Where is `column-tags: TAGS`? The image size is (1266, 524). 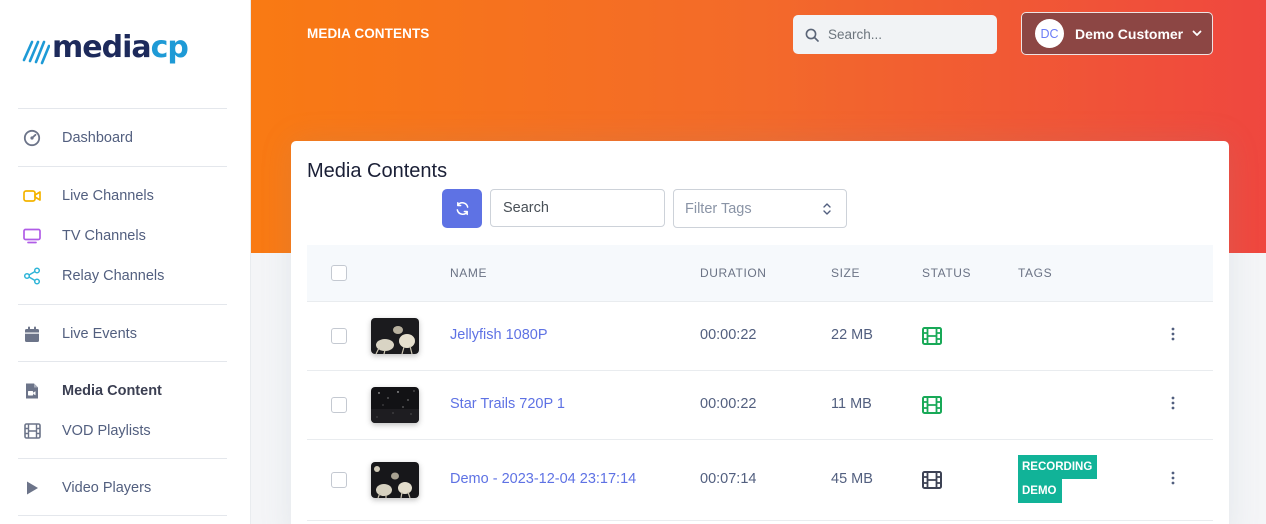 column-tags: TAGS is located at coordinates (1035, 273).